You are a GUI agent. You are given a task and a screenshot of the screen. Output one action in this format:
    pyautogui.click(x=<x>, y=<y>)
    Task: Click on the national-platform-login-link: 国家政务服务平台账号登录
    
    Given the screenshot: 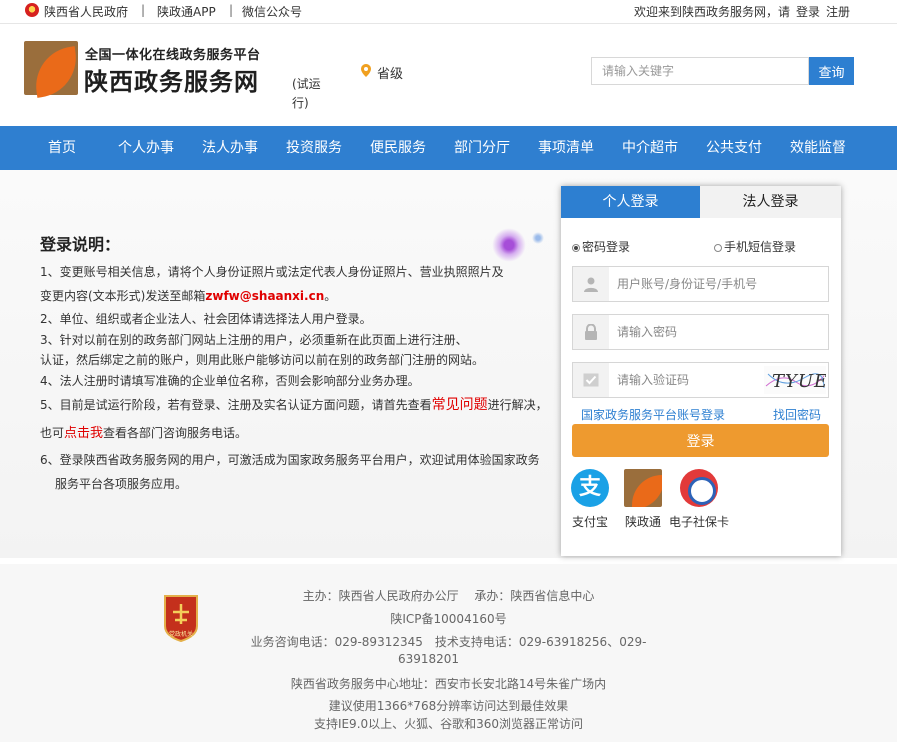 What is the action you would take?
    pyautogui.click(x=653, y=414)
    